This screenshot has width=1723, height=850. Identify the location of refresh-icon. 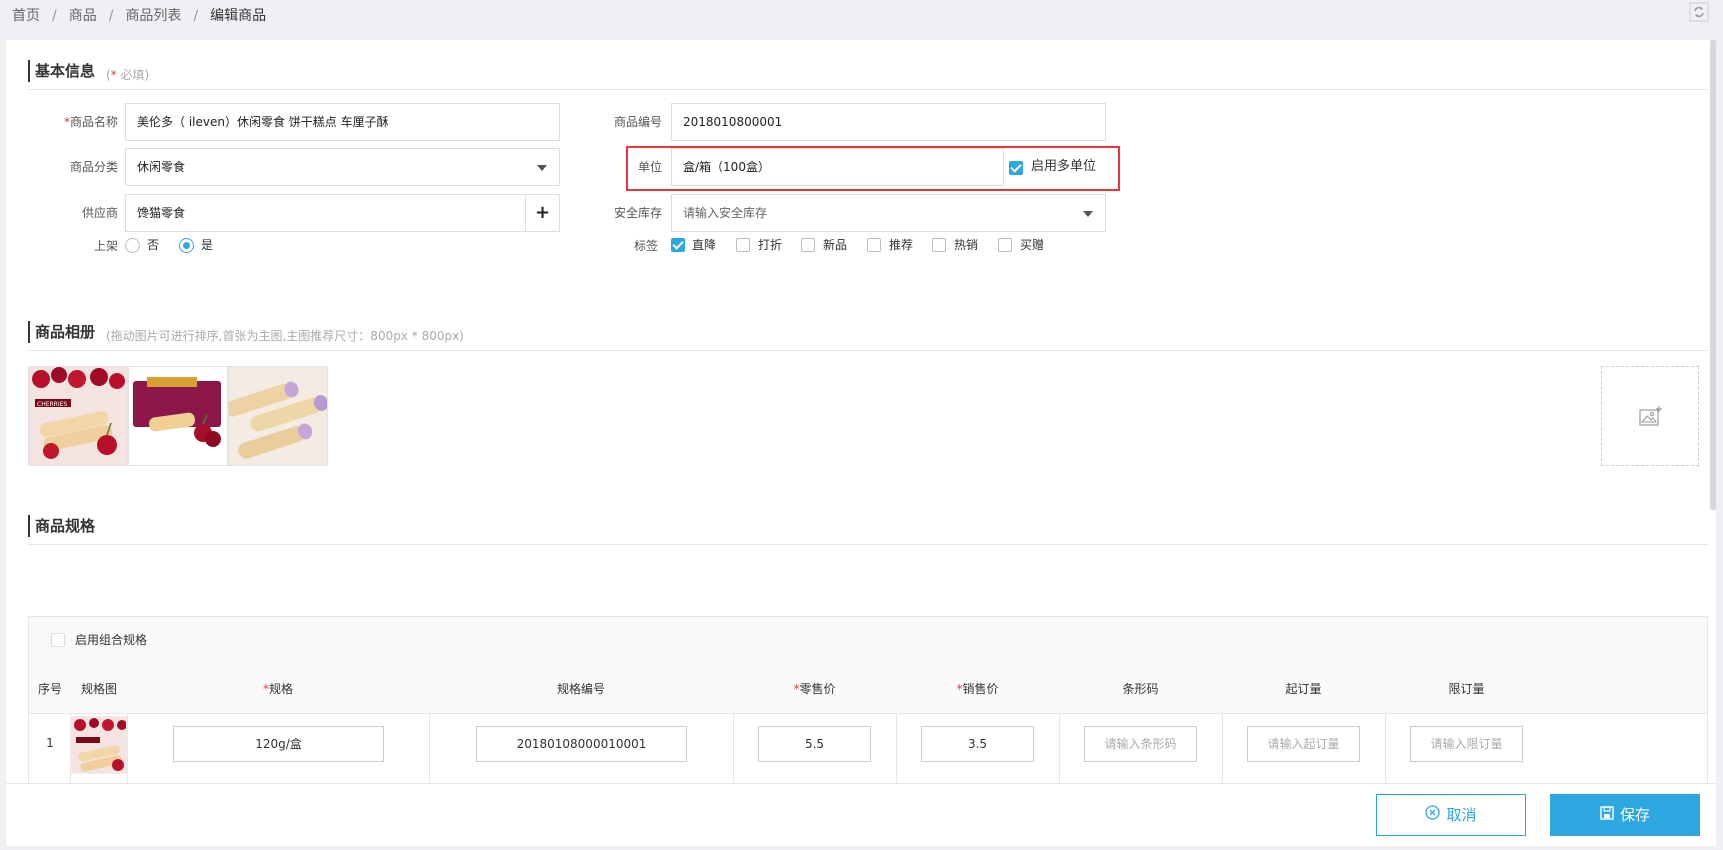
(1700, 13).